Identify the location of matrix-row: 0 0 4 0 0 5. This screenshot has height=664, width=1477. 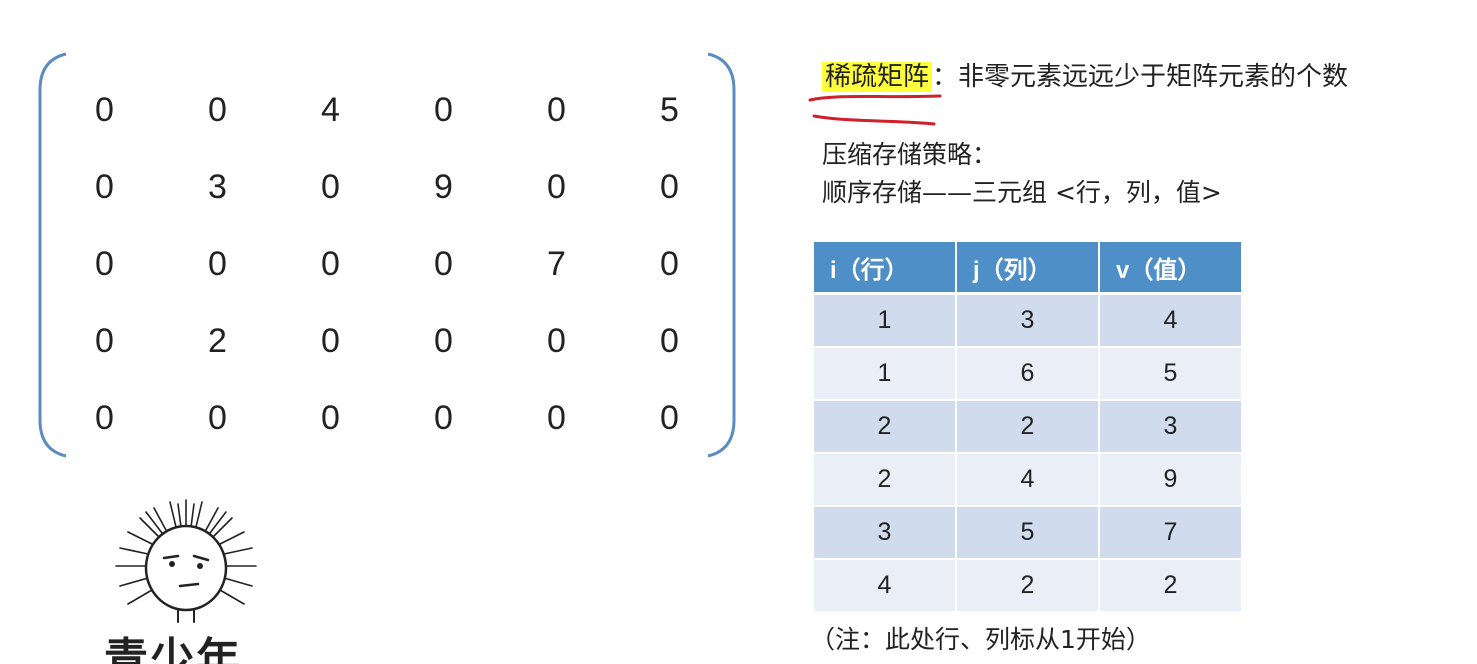
(388, 110).